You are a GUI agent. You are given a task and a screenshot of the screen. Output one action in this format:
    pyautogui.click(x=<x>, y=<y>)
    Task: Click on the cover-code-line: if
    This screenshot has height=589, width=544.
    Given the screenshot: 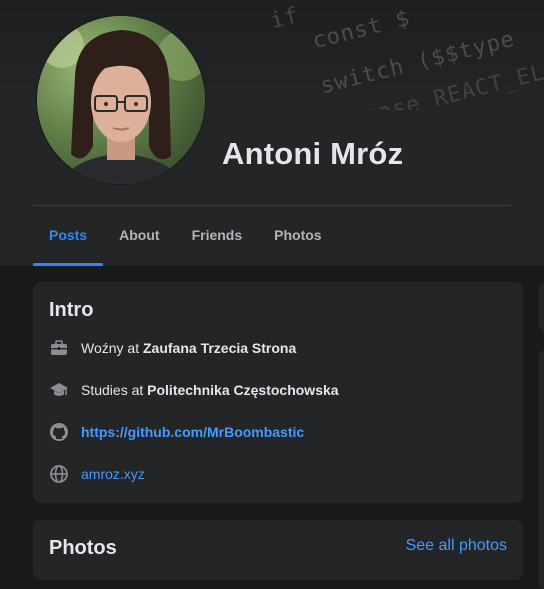 What is the action you would take?
    pyautogui.click(x=285, y=19)
    